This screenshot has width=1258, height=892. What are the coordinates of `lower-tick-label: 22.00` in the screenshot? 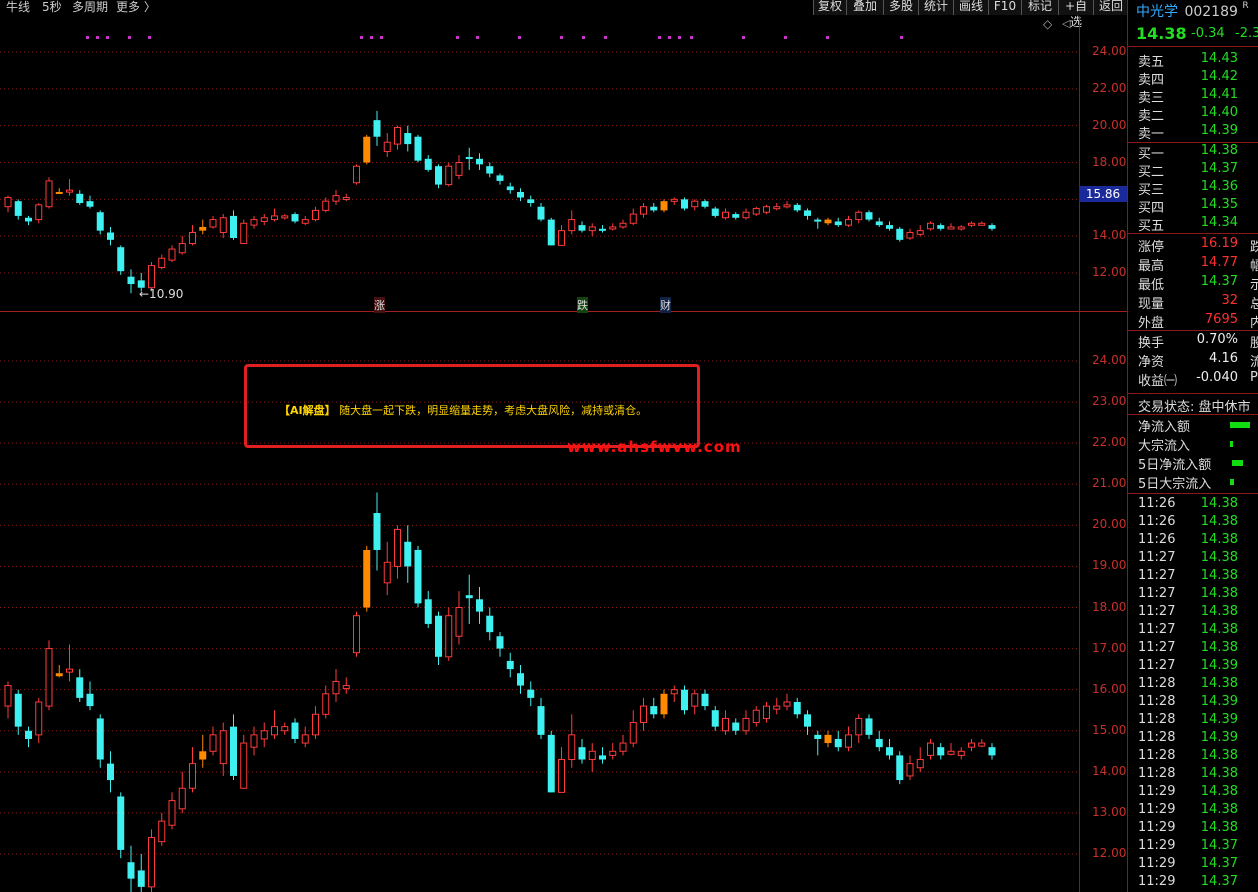 It's located at (1109, 442).